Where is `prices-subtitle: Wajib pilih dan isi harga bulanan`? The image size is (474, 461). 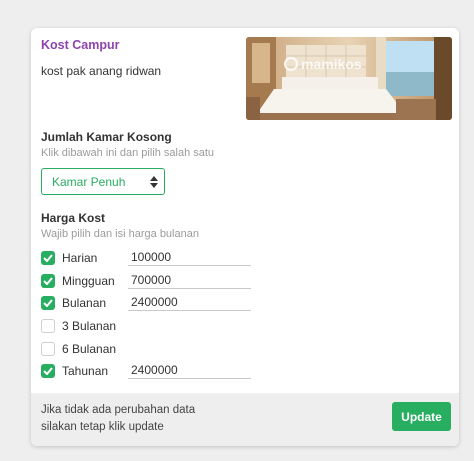 prices-subtitle: Wajib pilih dan isi harga bulanan is located at coordinates (120, 234).